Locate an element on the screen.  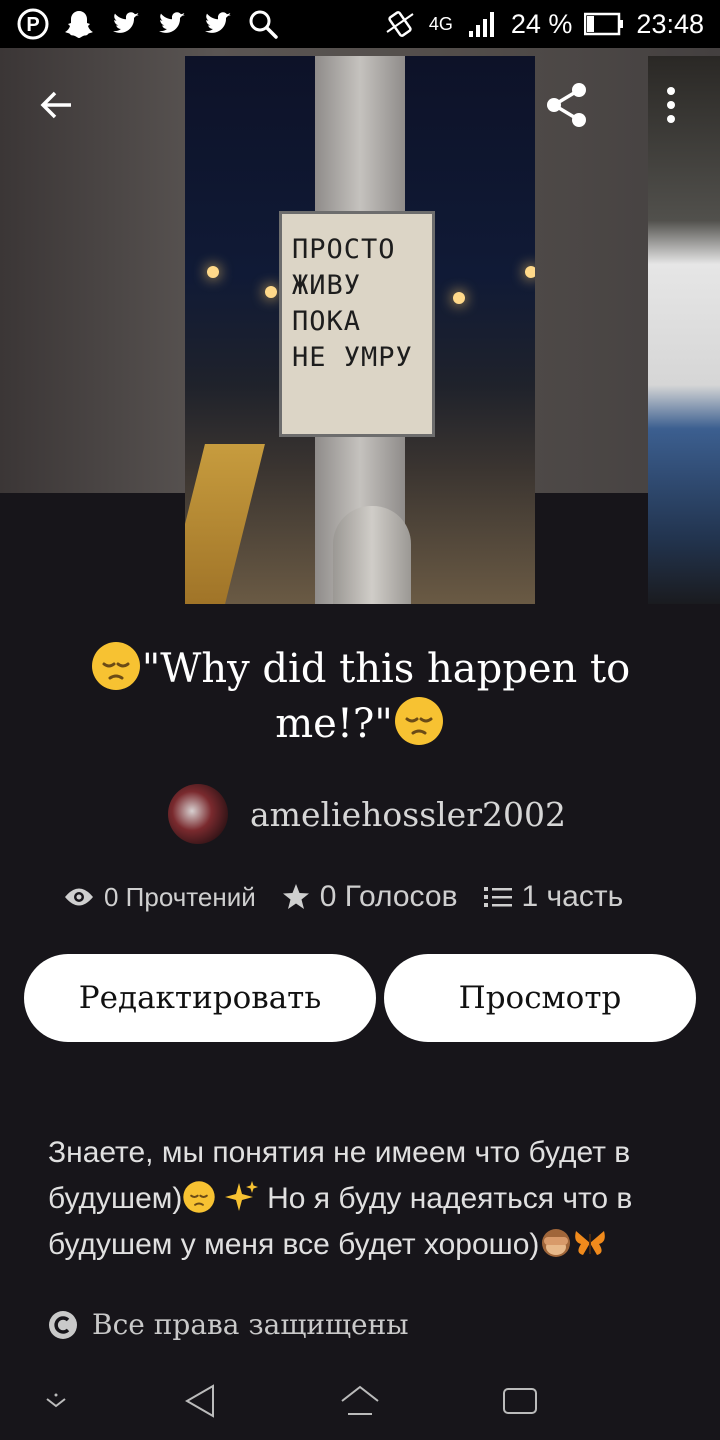
eye-icon is located at coordinates (79, 897).